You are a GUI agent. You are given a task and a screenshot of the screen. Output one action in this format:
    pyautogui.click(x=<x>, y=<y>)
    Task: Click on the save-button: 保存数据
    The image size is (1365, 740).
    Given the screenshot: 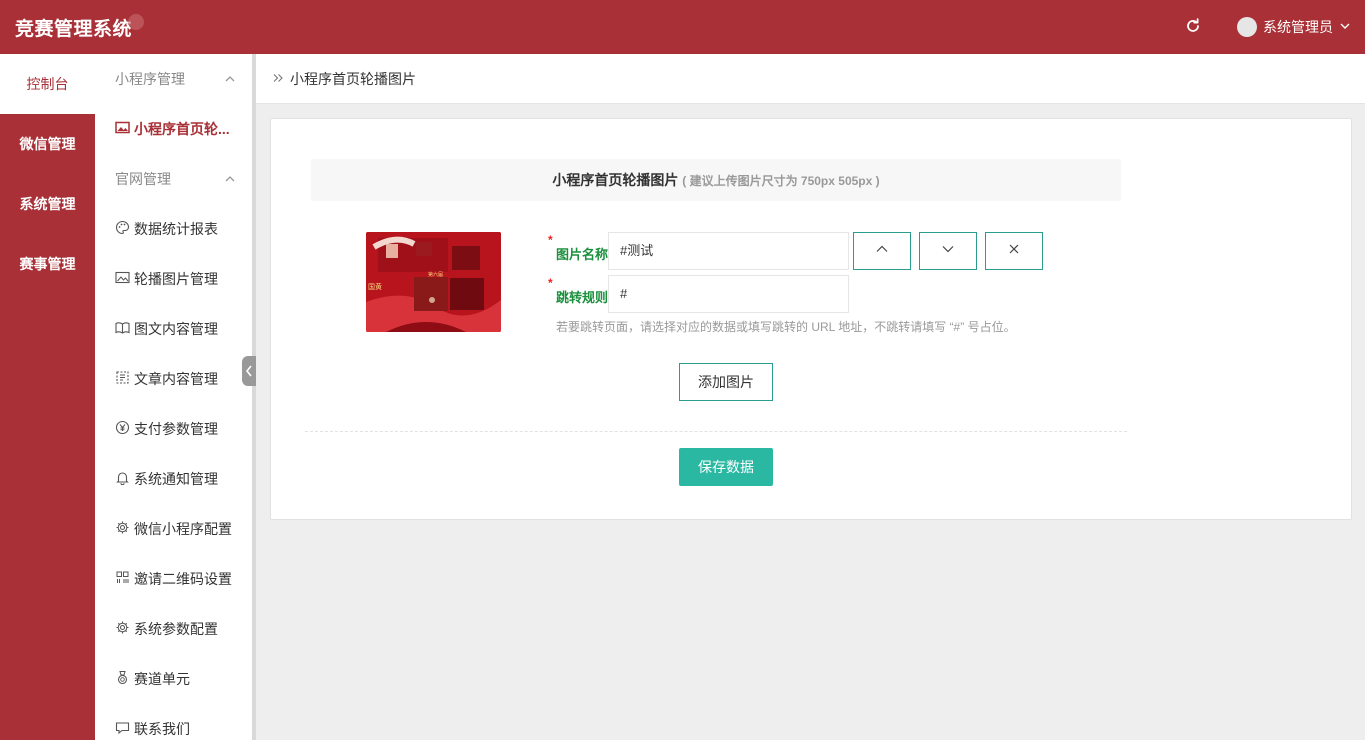 What is the action you would take?
    pyautogui.click(x=726, y=467)
    